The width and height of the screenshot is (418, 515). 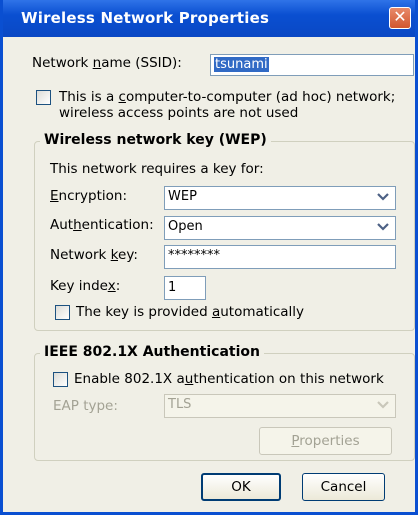 What do you see at coordinates (325, 441) in the screenshot?
I see `properties-button: Properties` at bounding box center [325, 441].